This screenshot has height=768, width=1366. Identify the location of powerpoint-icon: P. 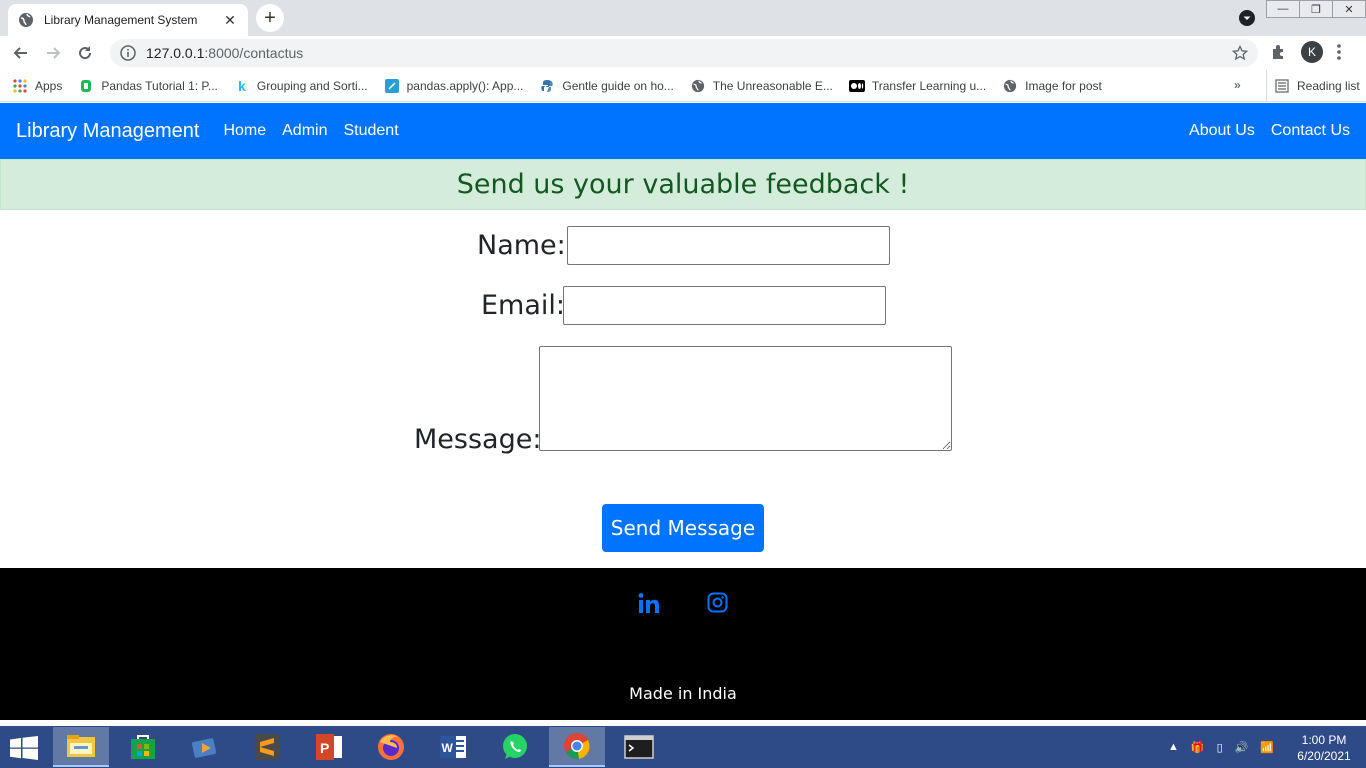
(329, 747).